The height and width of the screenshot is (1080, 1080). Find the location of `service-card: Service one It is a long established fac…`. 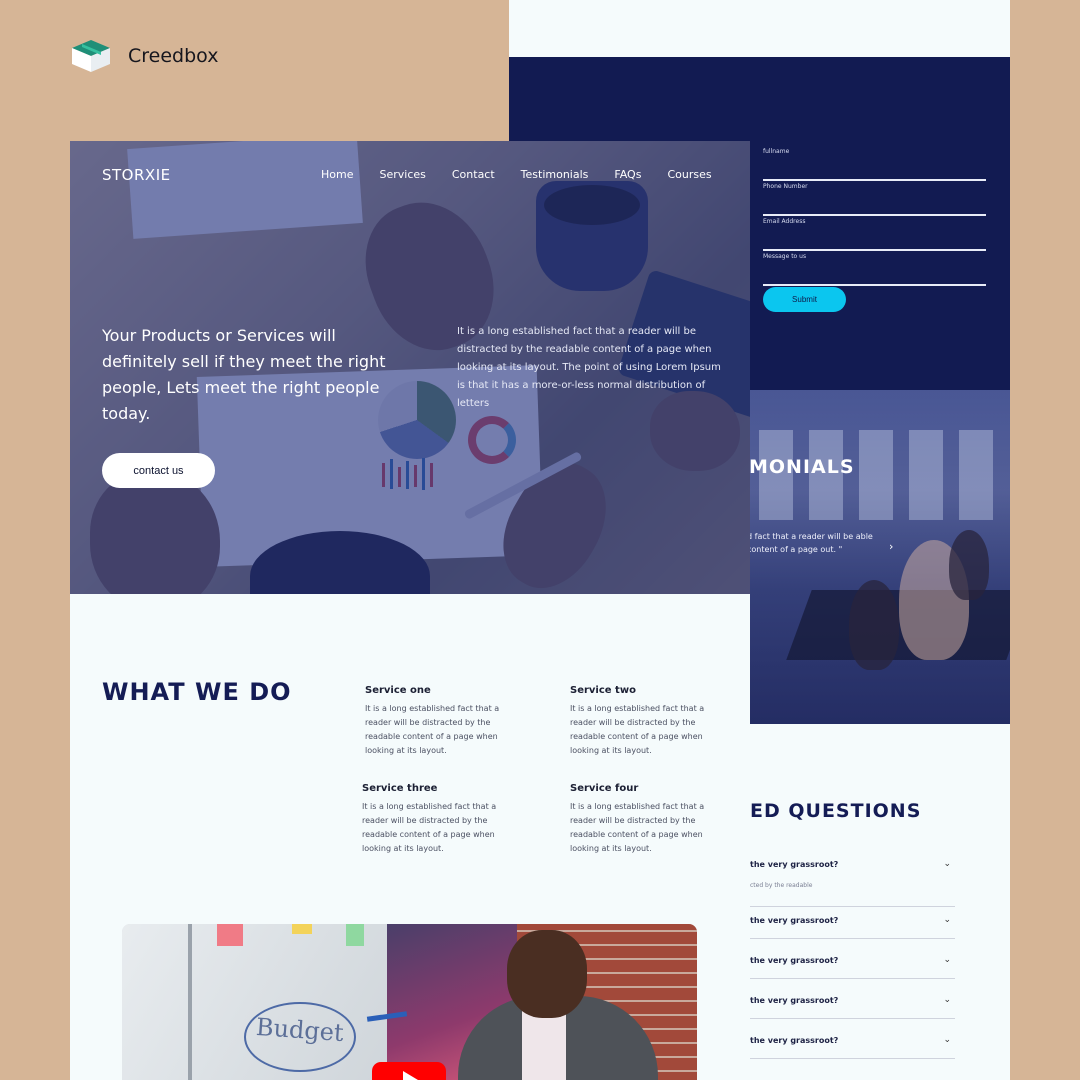

service-card: Service one It is a long established fac… is located at coordinates (440, 721).